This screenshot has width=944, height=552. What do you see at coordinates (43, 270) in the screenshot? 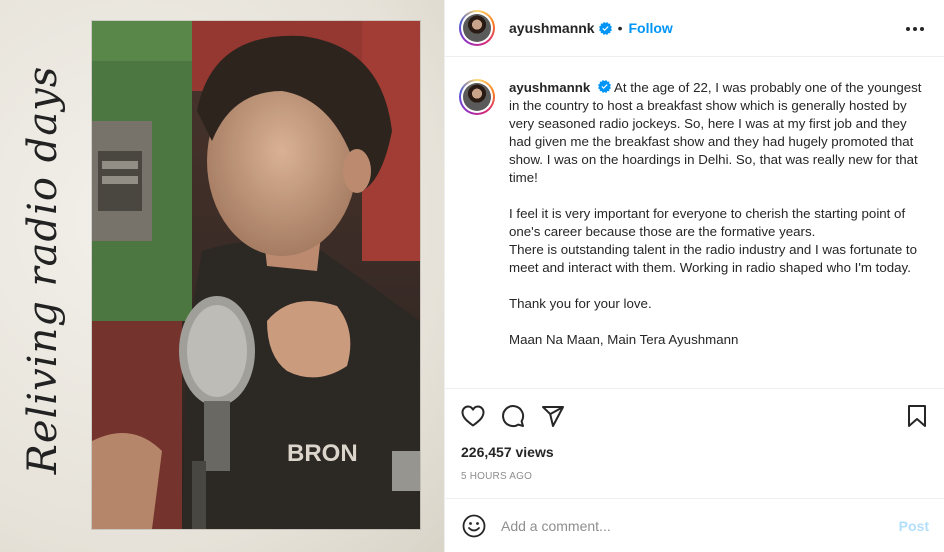
I see `script-caption: Reliving radio days` at bounding box center [43, 270].